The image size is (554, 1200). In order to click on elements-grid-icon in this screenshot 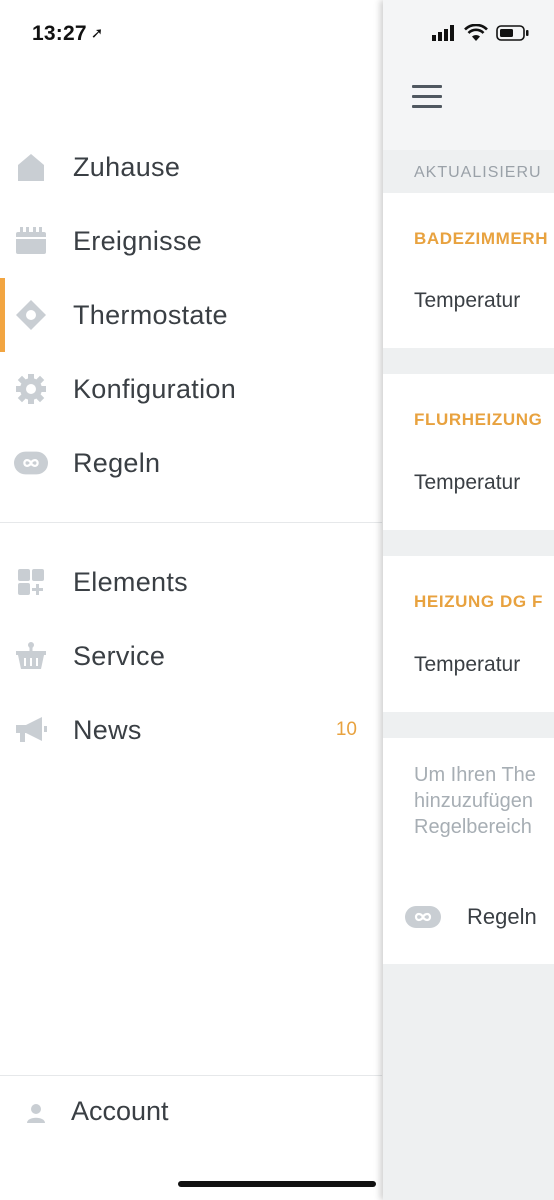, I will do `click(31, 582)`.